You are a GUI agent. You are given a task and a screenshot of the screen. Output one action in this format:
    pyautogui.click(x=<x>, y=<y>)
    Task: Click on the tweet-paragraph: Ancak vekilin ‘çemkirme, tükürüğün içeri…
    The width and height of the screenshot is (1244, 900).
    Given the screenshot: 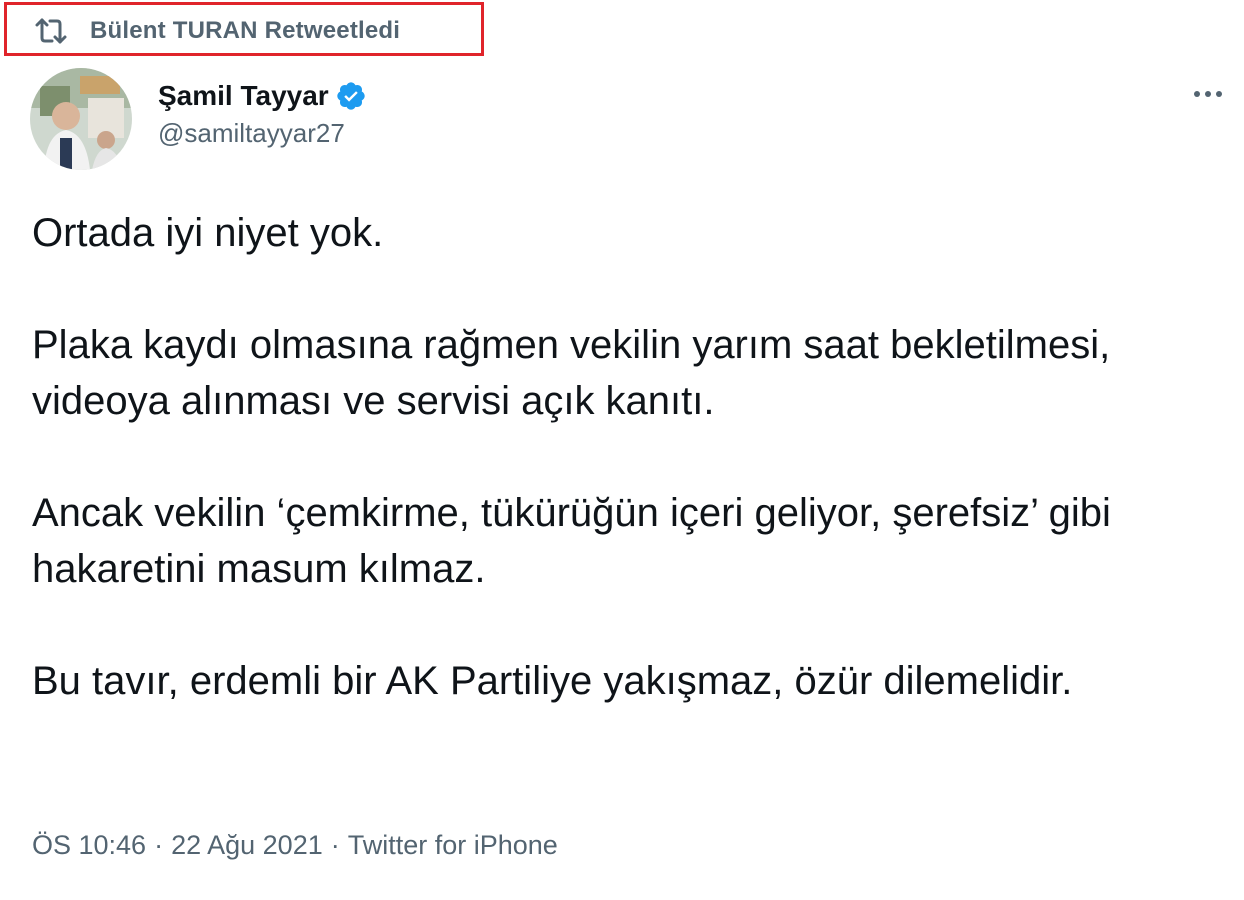 What is the action you would take?
    pyautogui.click(x=571, y=541)
    